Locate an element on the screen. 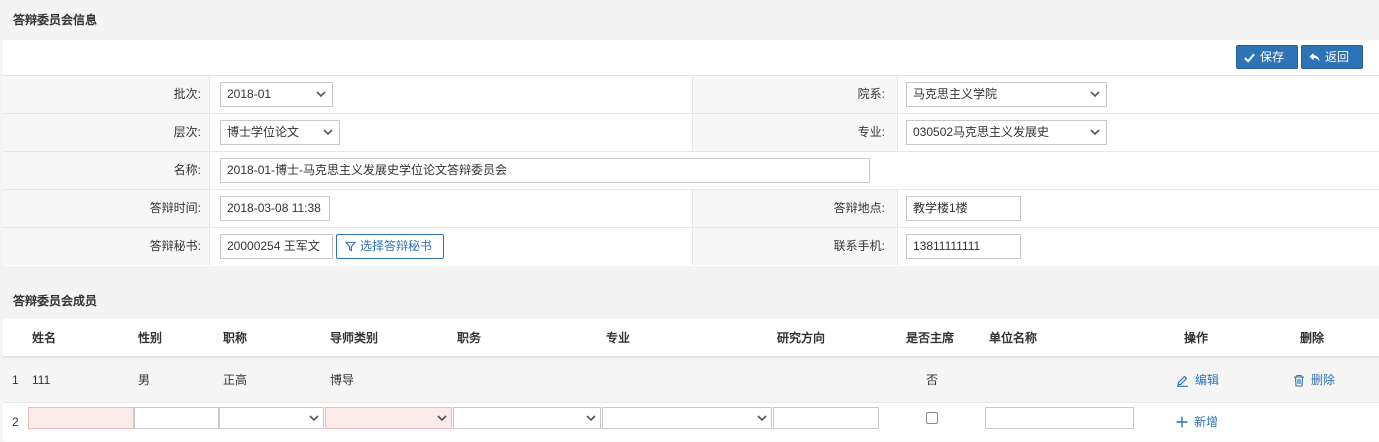 The height and width of the screenshot is (442, 1379). batch-label: 批次: is located at coordinates (106, 94).